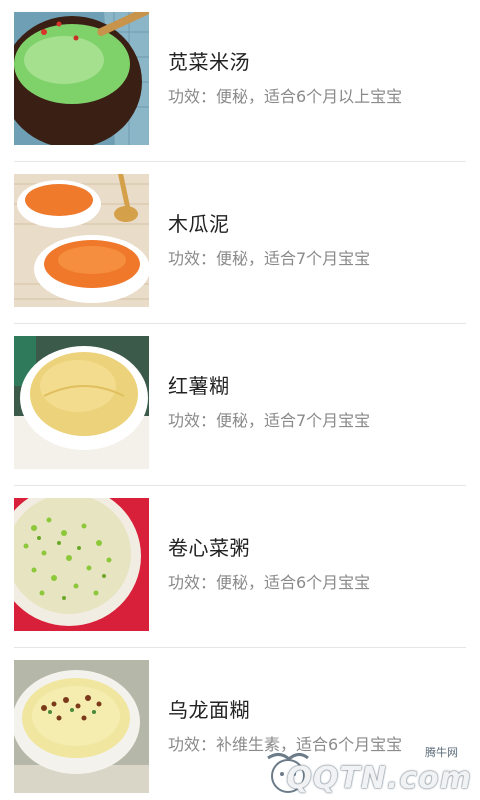 The width and height of the screenshot is (480, 800). What do you see at coordinates (269, 582) in the screenshot?
I see `recipe-effect: 功效：便秘，适合6个月宝宝` at bounding box center [269, 582].